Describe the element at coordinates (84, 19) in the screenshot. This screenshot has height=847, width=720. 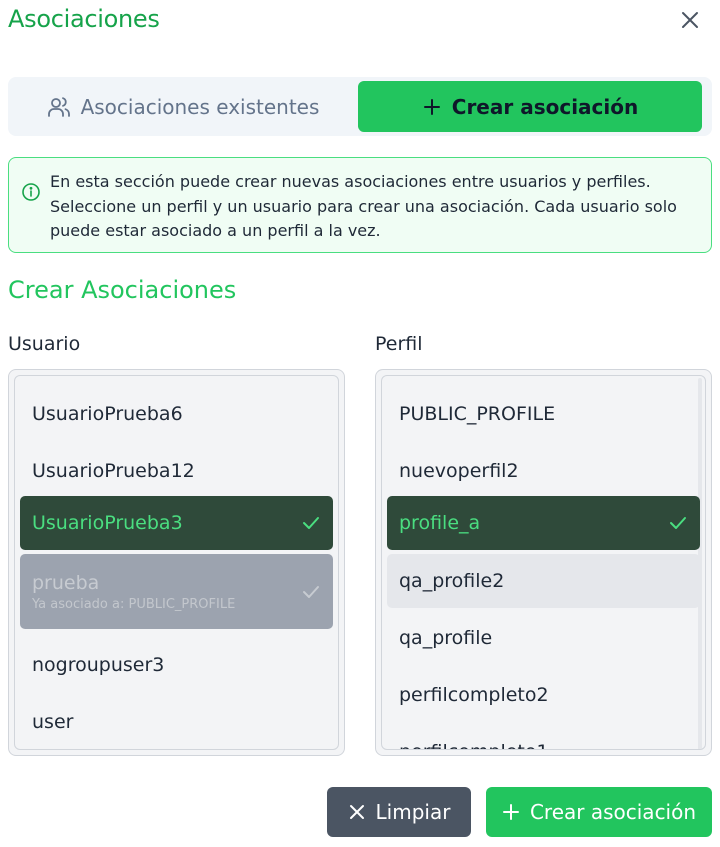
I see `dialog-title: Asociaciones` at that location.